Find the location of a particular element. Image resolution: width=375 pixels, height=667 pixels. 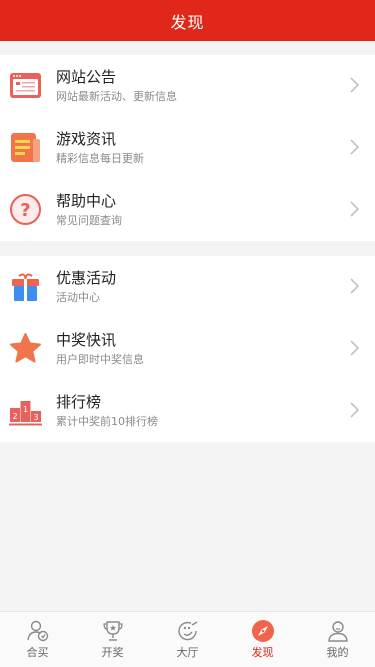

menu-item-title: 中奖快讯 is located at coordinates (86, 340).